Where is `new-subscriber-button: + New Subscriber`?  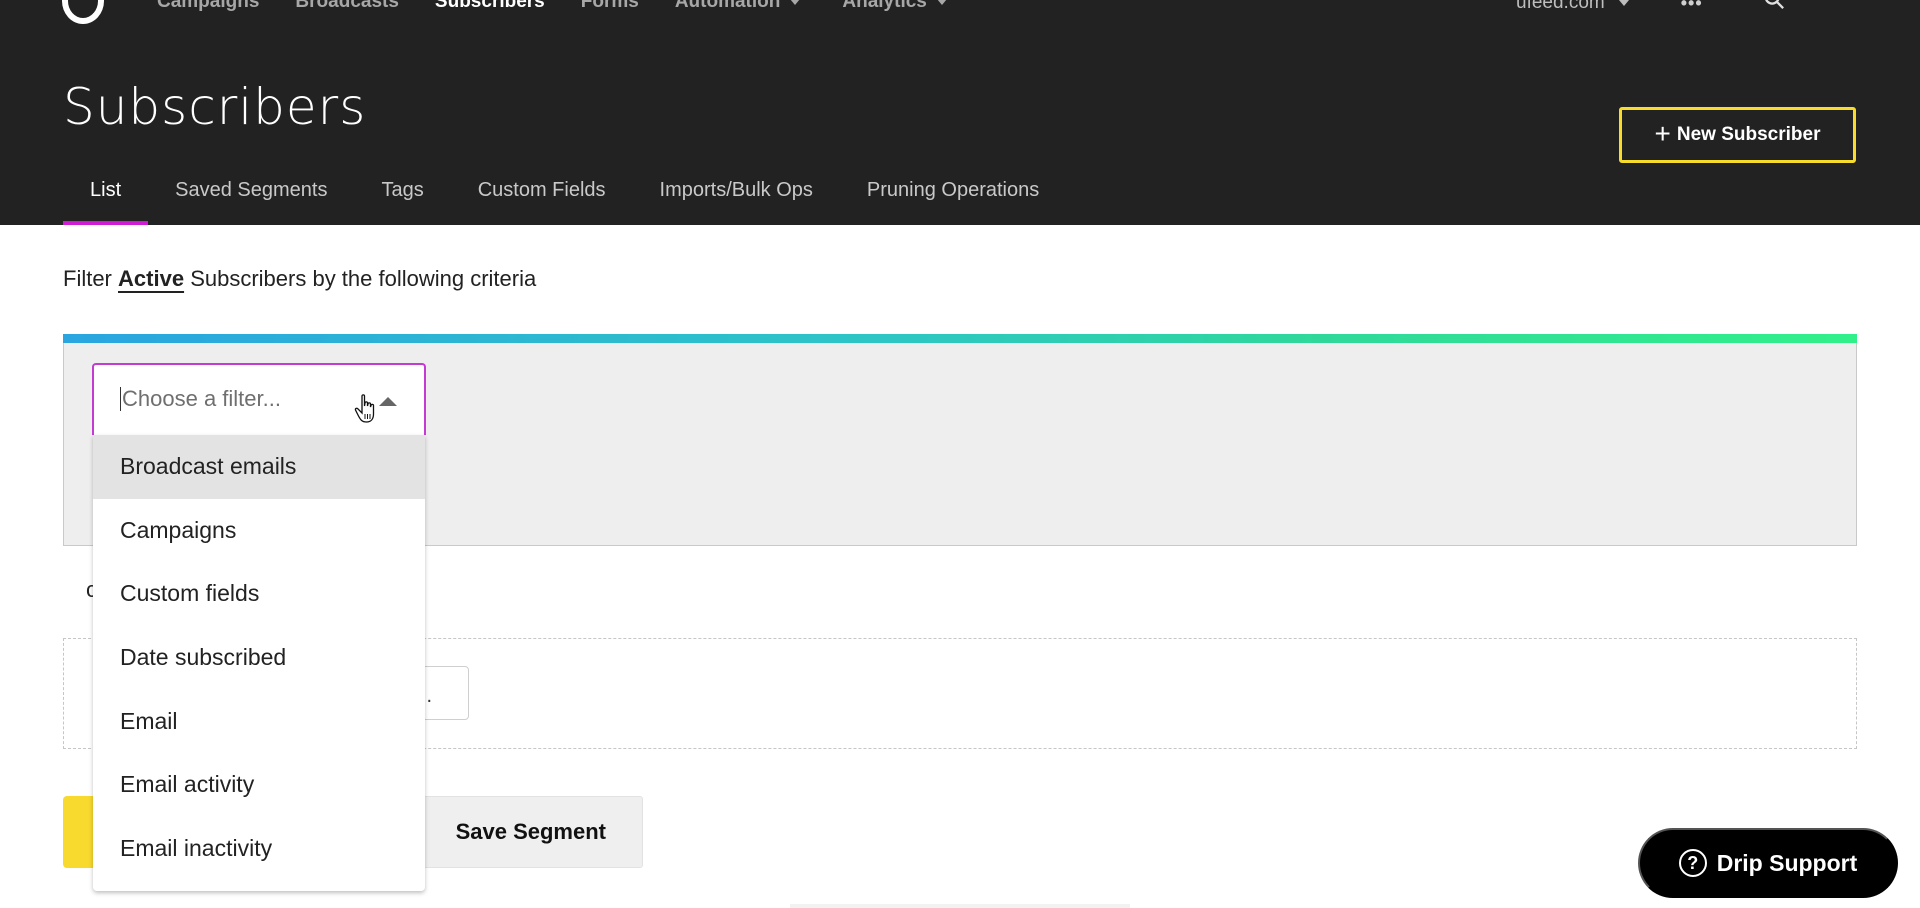
new-subscriber-button: + New Subscriber is located at coordinates (1737, 135).